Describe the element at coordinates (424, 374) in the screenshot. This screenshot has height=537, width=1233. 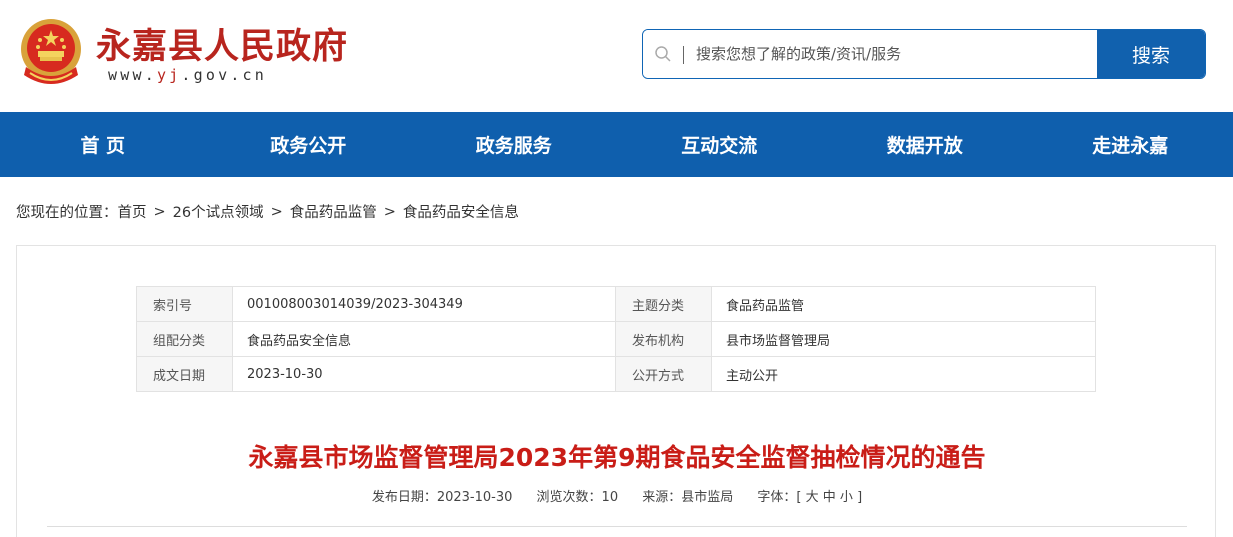
I see `meta-value-written-date: 2023-10-30` at that location.